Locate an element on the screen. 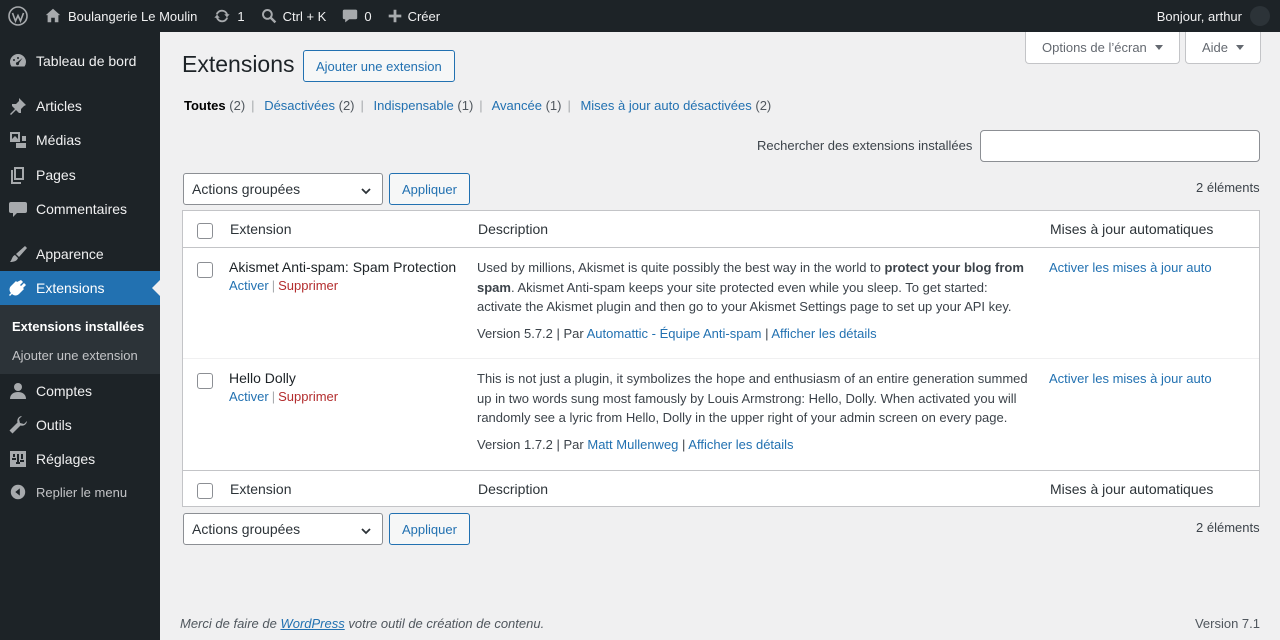 This screenshot has width=1280, height=640. apply-bulk-button-bottom: Appliquer is located at coordinates (429, 529).